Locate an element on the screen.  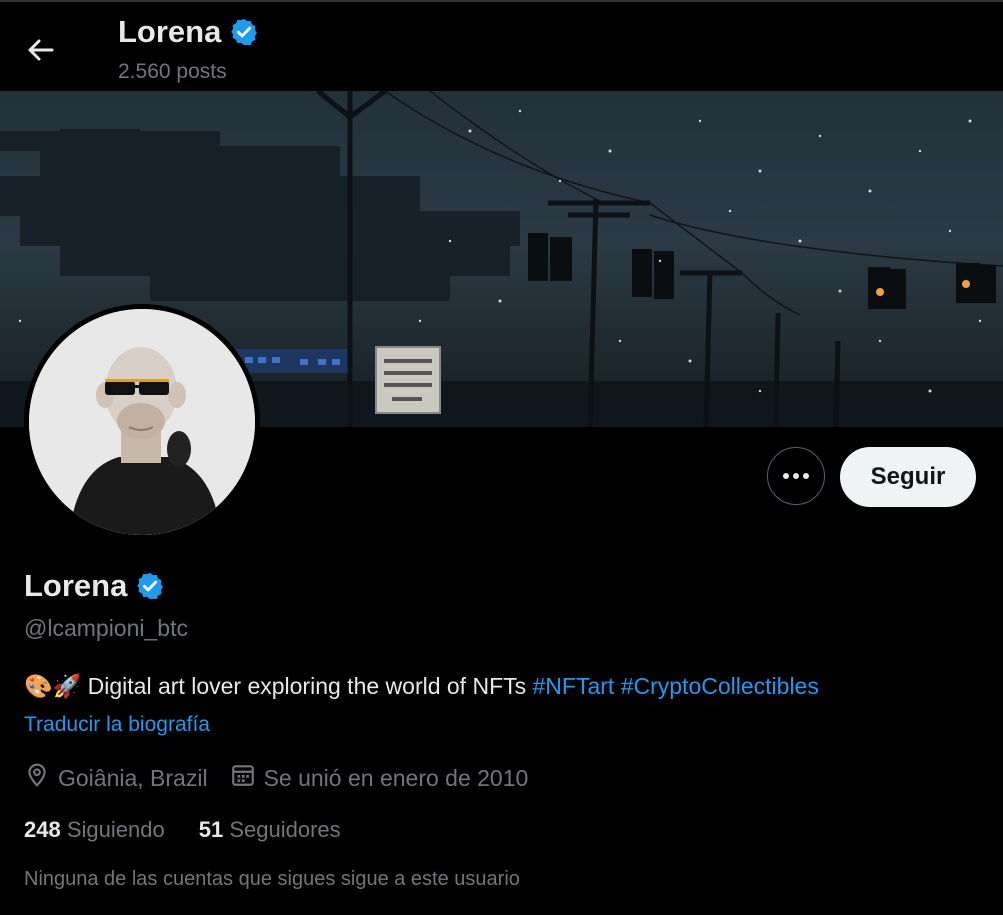
hashtag-link: #CryptoCollectibles is located at coordinates (720, 686).